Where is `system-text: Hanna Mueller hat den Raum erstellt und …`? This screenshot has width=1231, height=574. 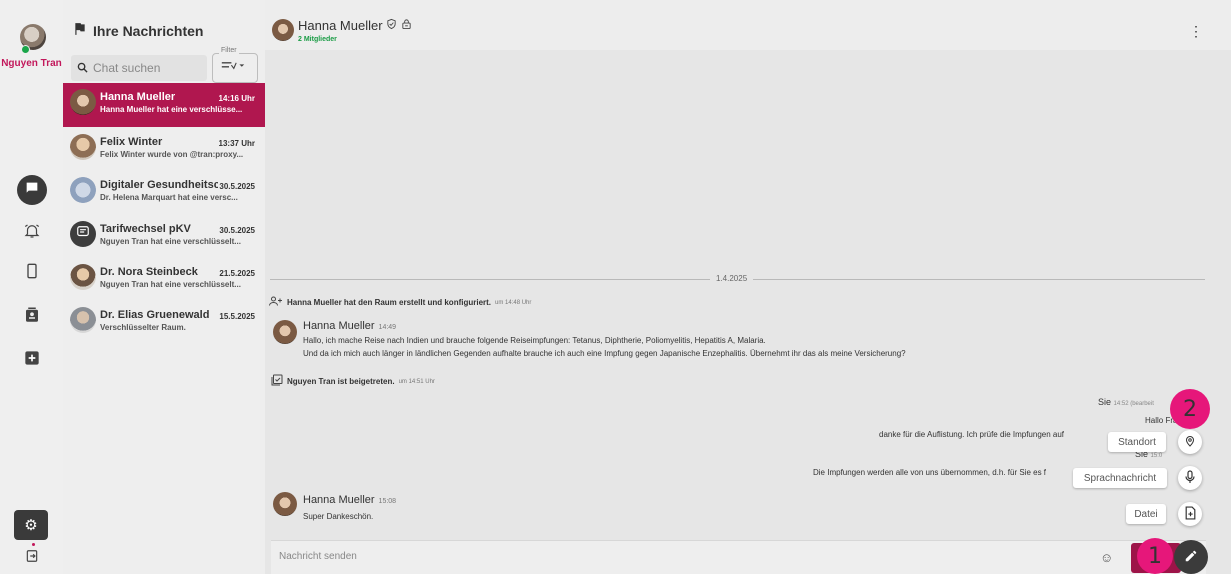 system-text: Hanna Mueller hat den Raum erstellt und … is located at coordinates (389, 302).